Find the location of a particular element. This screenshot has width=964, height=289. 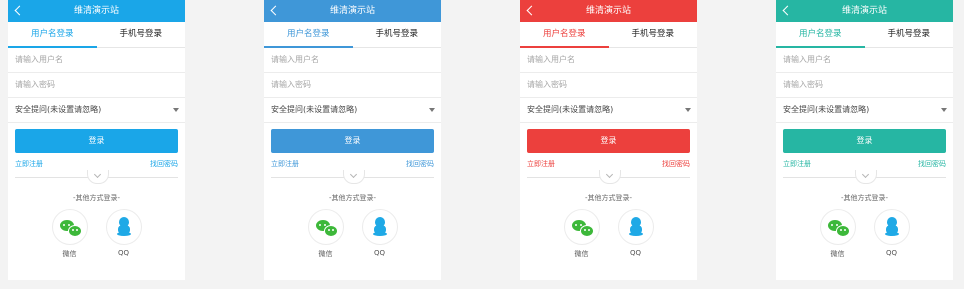

header-bar: 维清演示站 is located at coordinates (352, 11).